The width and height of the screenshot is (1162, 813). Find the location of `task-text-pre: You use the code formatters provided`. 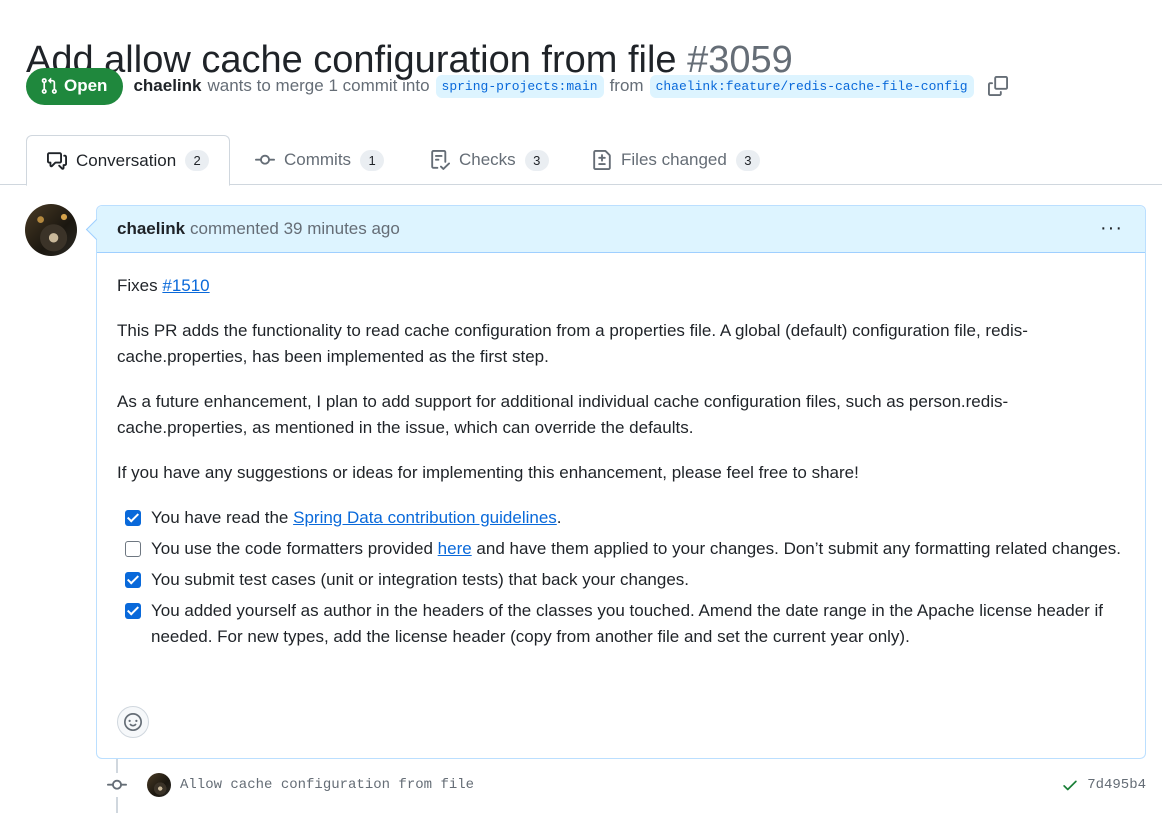

task-text-pre: You use the code formatters provided is located at coordinates (294, 548).